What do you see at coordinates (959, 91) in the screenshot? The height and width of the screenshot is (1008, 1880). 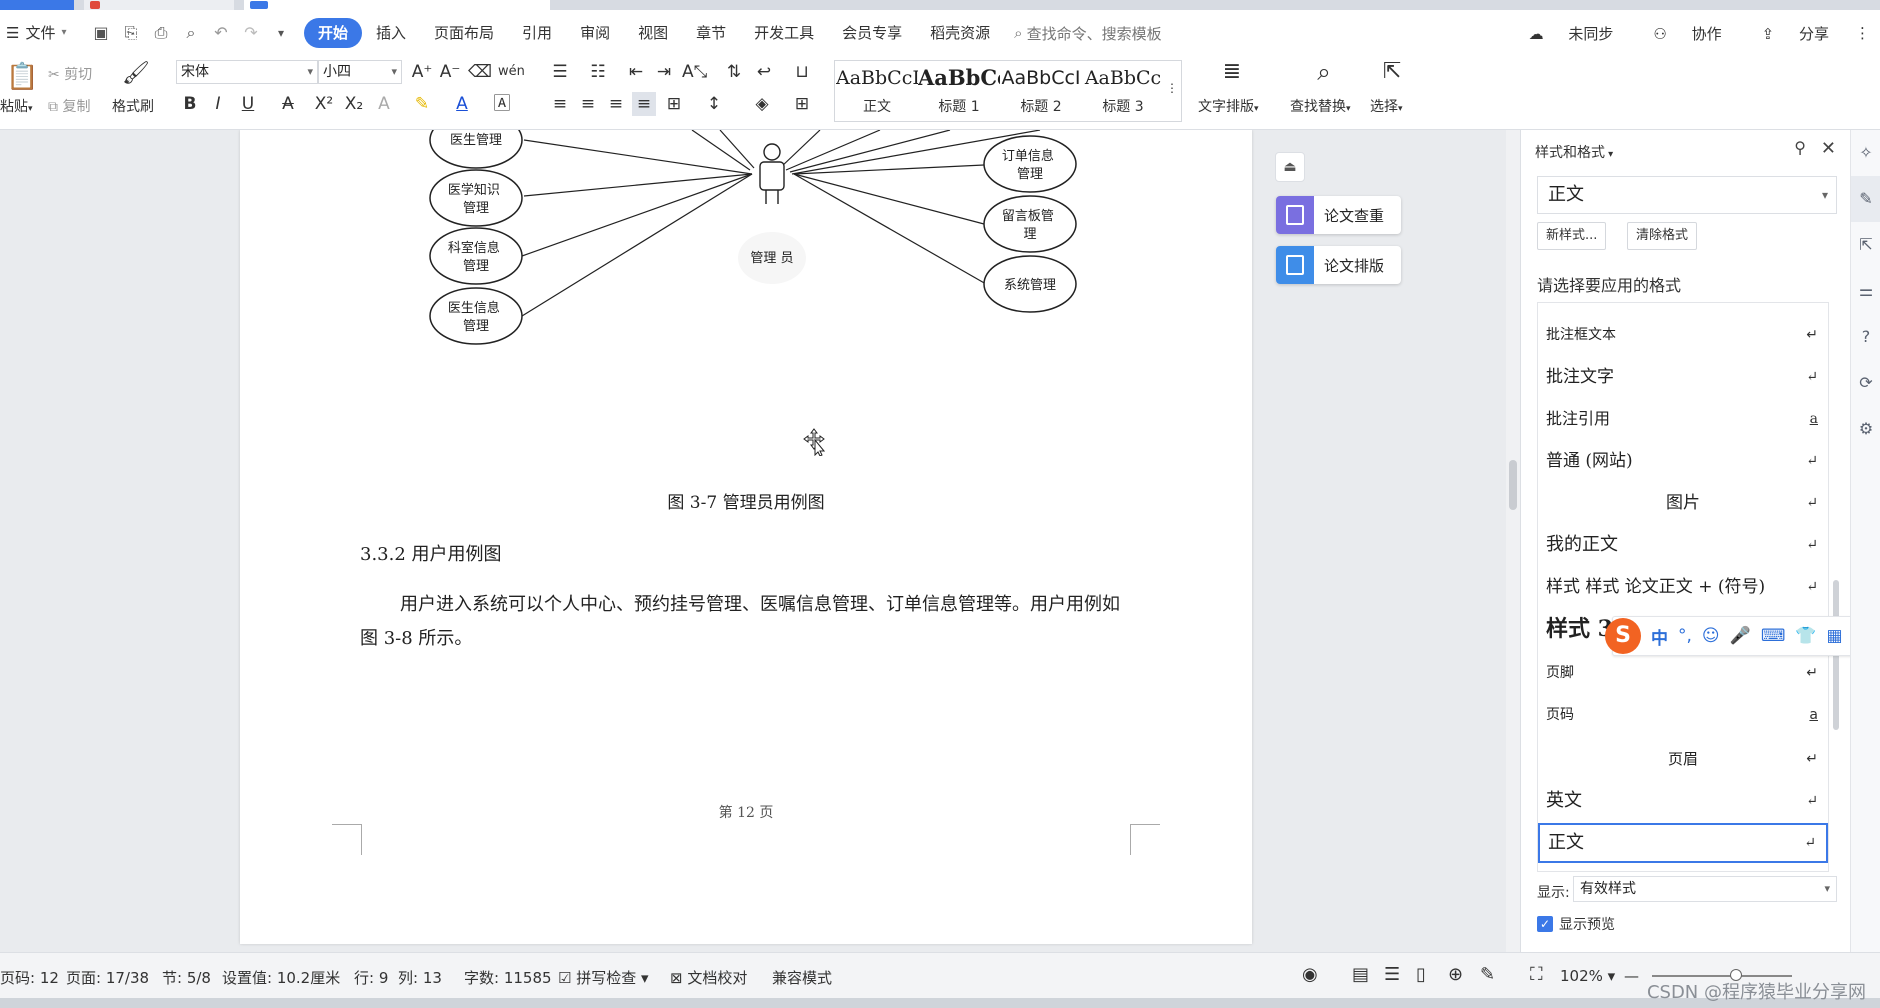 I see `style-heading-1: AaBbCcI 标题 1` at bounding box center [959, 91].